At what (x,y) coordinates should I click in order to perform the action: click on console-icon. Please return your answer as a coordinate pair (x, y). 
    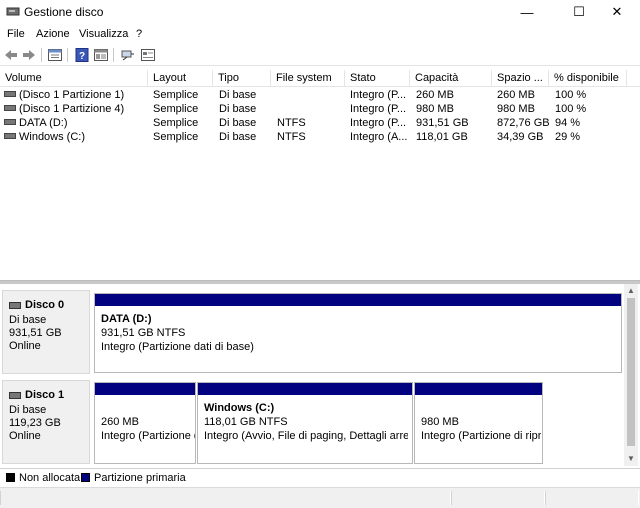
    Looking at the image, I should click on (148, 55).